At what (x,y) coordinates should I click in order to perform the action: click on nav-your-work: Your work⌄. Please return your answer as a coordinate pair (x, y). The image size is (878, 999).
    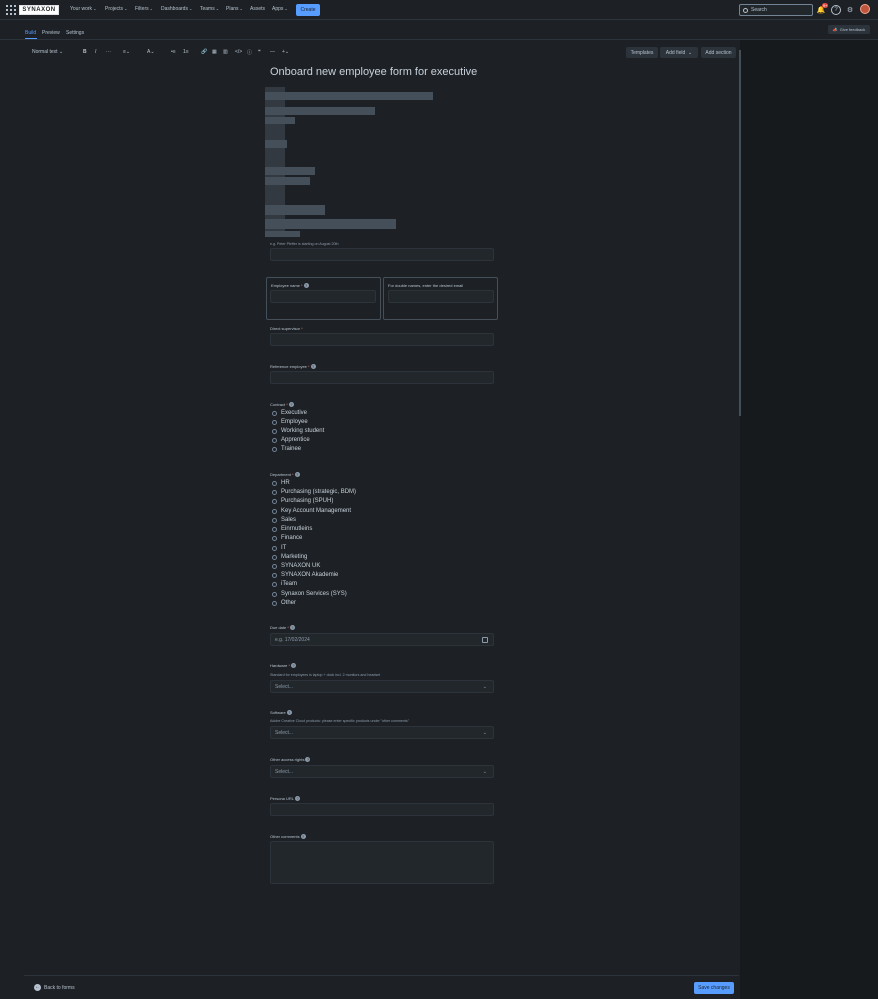
    Looking at the image, I should click on (83, 9).